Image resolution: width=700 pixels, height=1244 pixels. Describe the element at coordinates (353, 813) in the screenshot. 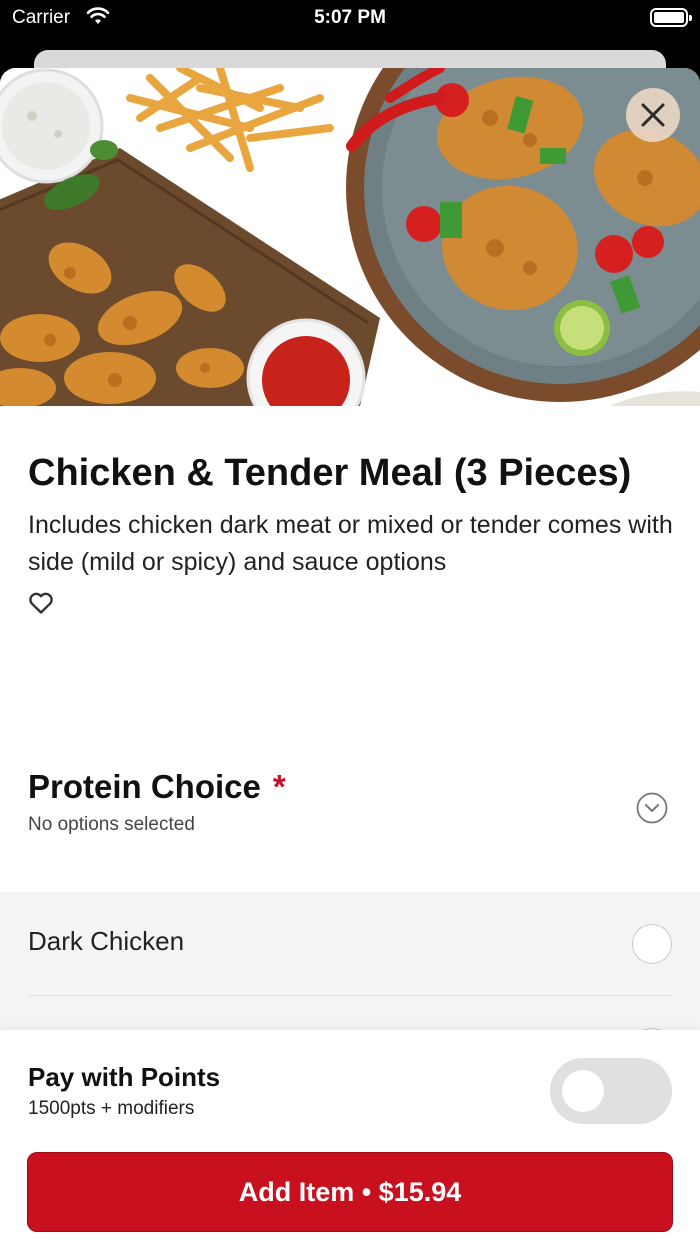

I see `modifier-group-header: Protein Choice * No options selected` at that location.